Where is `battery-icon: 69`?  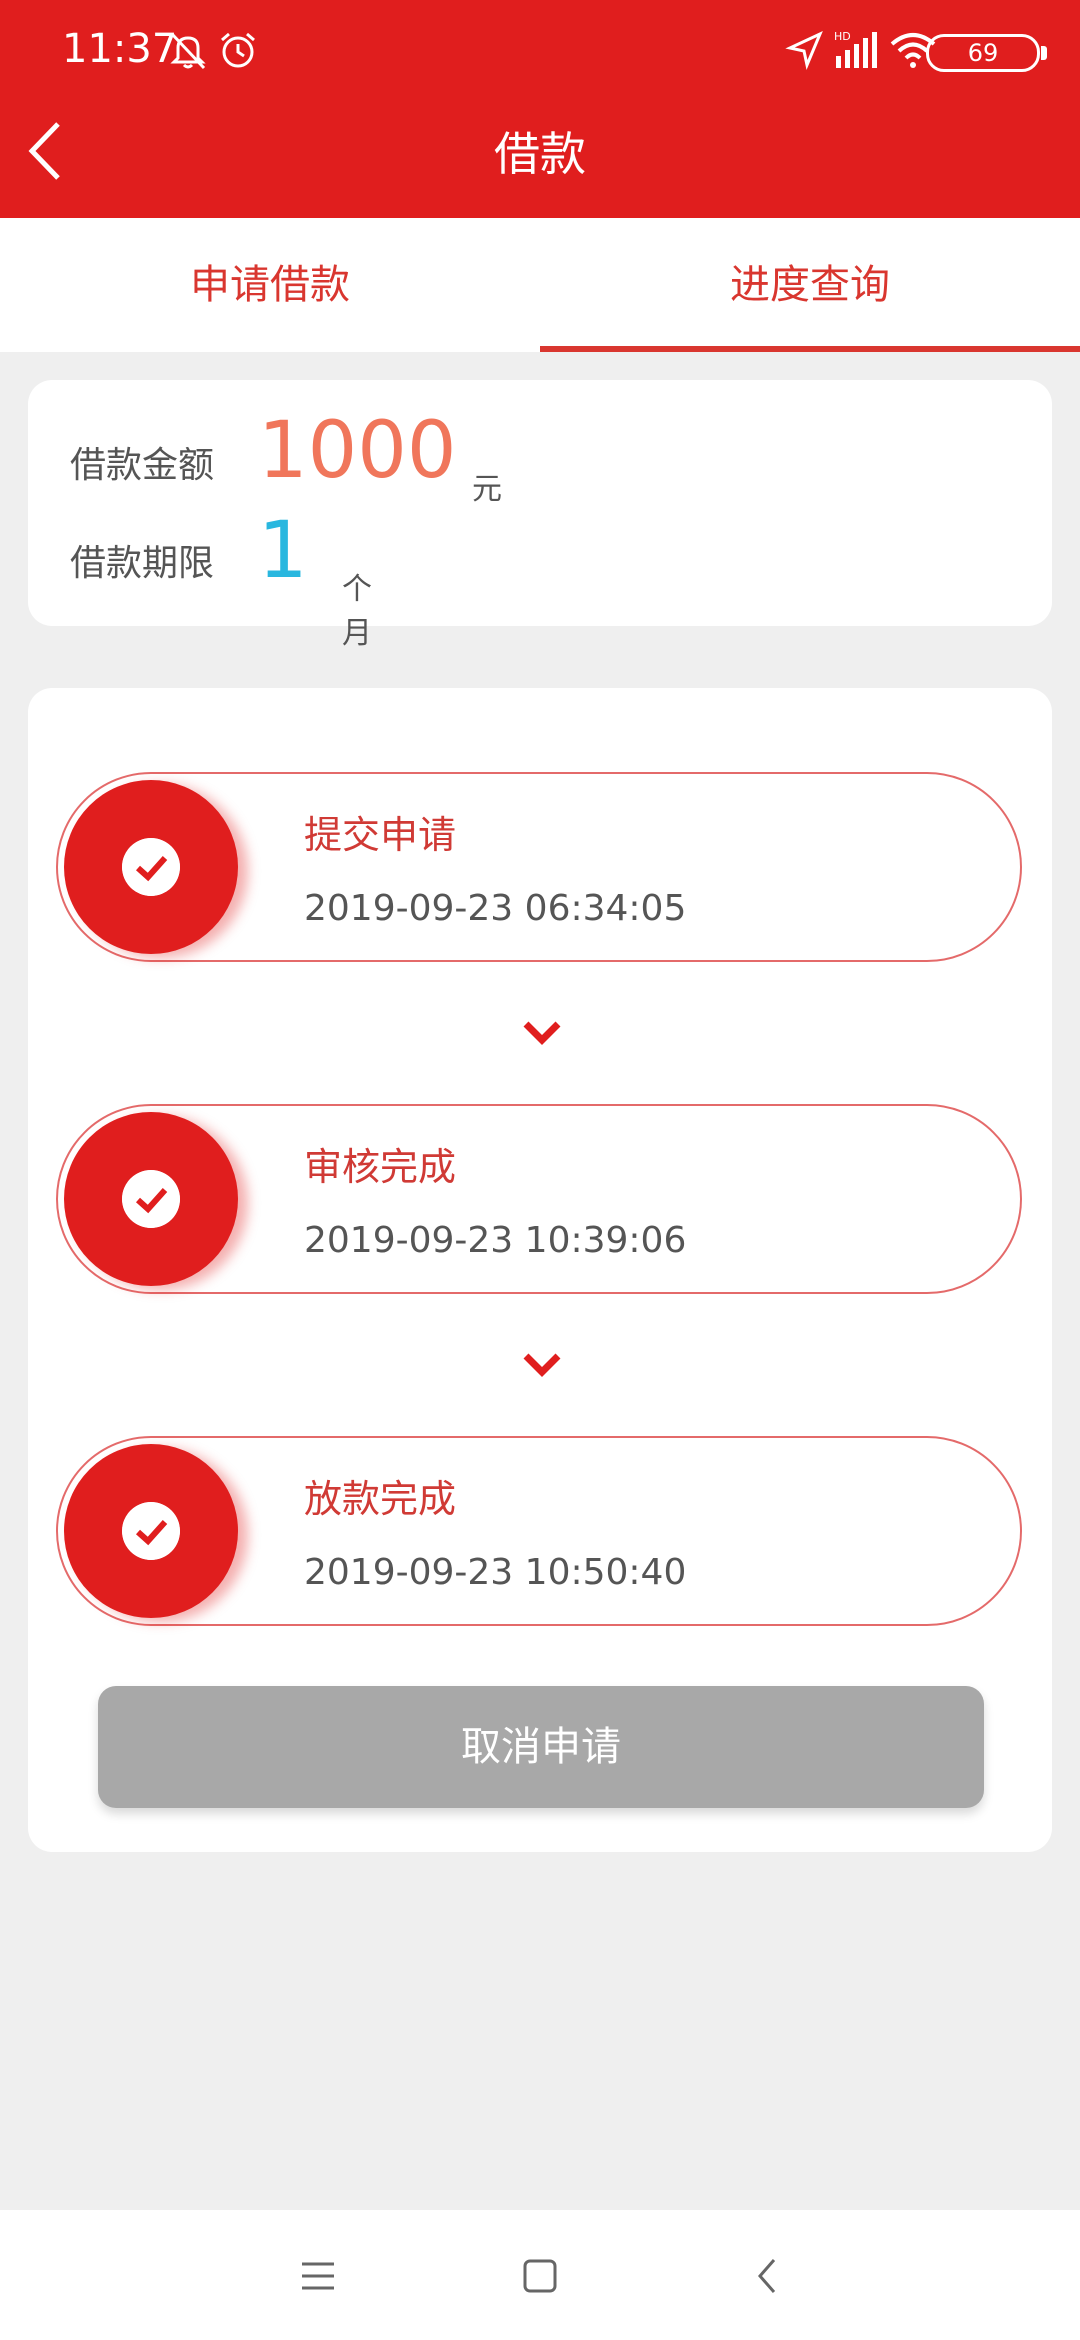 battery-icon: 69 is located at coordinates (986, 53).